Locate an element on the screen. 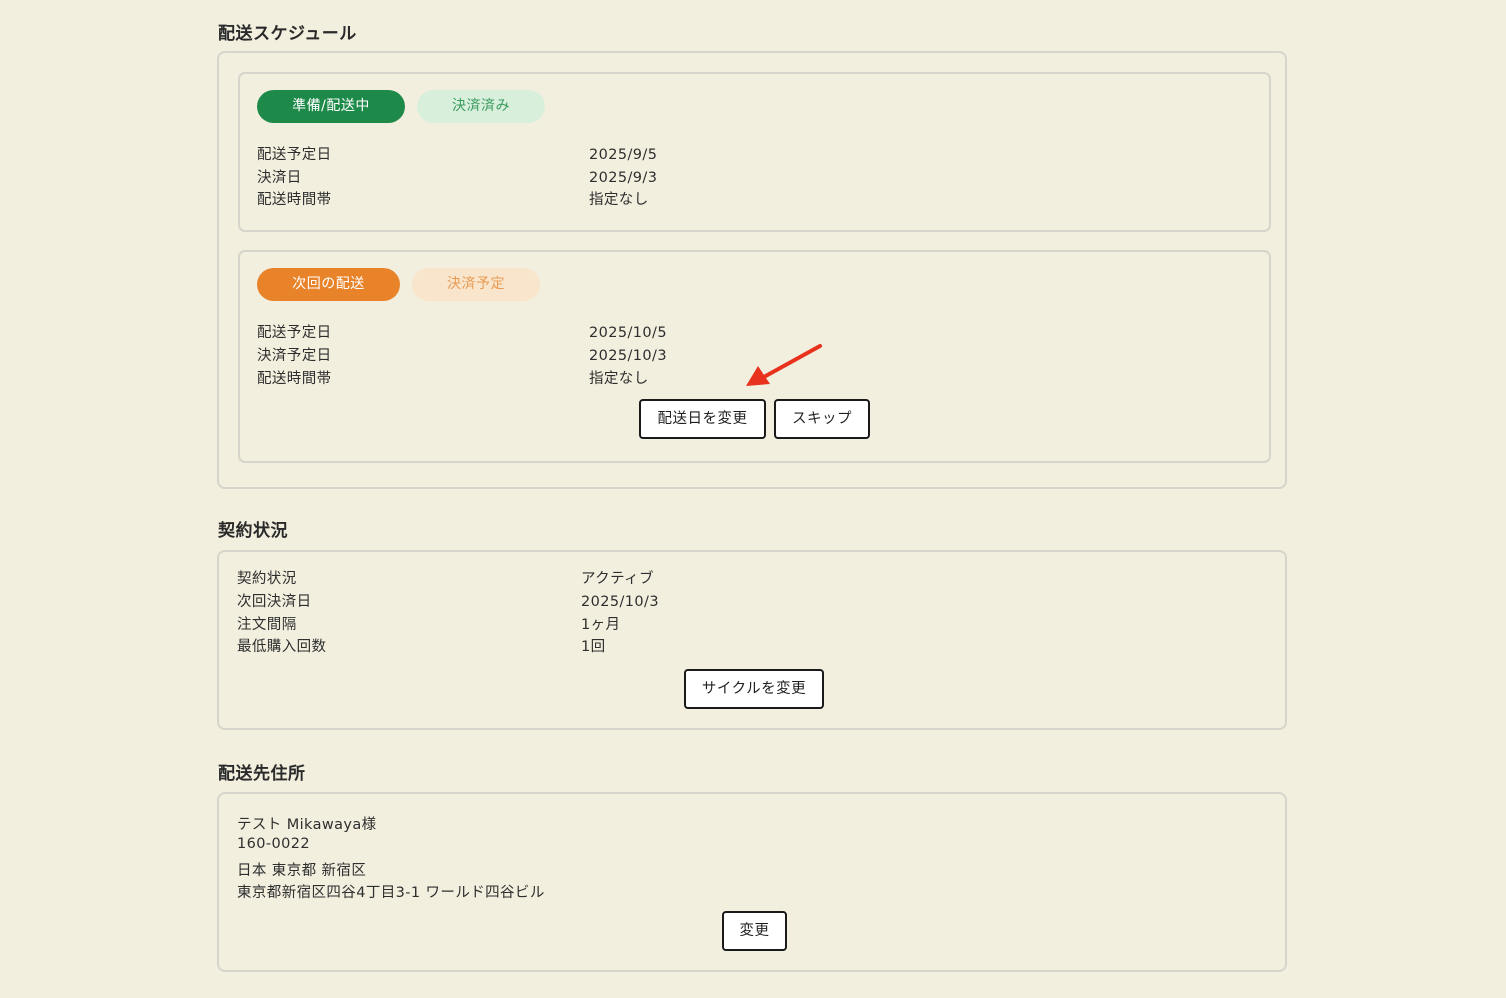  row-value-next-payment-date: 2025/10/3 is located at coordinates (620, 602).